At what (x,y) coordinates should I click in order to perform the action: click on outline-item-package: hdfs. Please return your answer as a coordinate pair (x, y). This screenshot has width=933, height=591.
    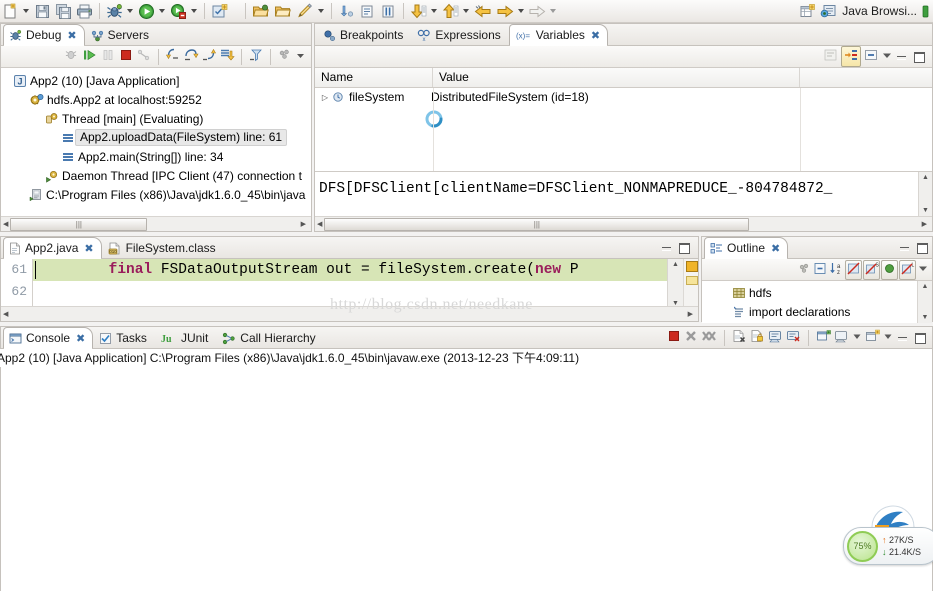
    Looking at the image, I should click on (809, 292).